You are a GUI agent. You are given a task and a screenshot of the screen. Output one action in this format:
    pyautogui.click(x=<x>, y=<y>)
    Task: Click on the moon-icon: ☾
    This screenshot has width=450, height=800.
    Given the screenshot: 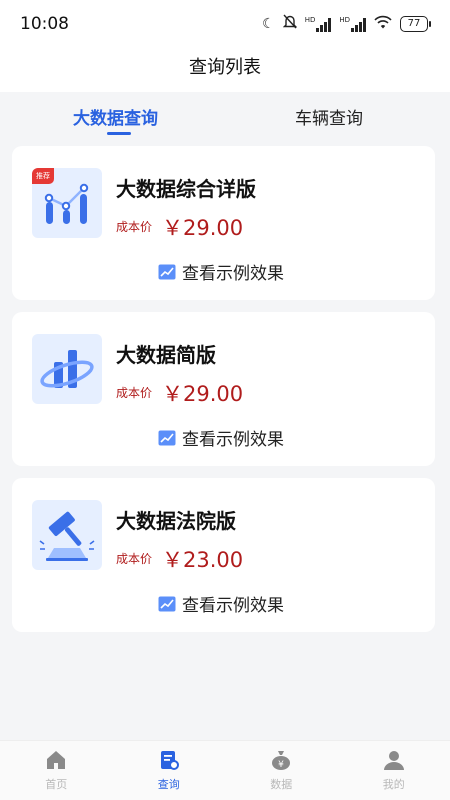 What is the action you would take?
    pyautogui.click(x=268, y=23)
    